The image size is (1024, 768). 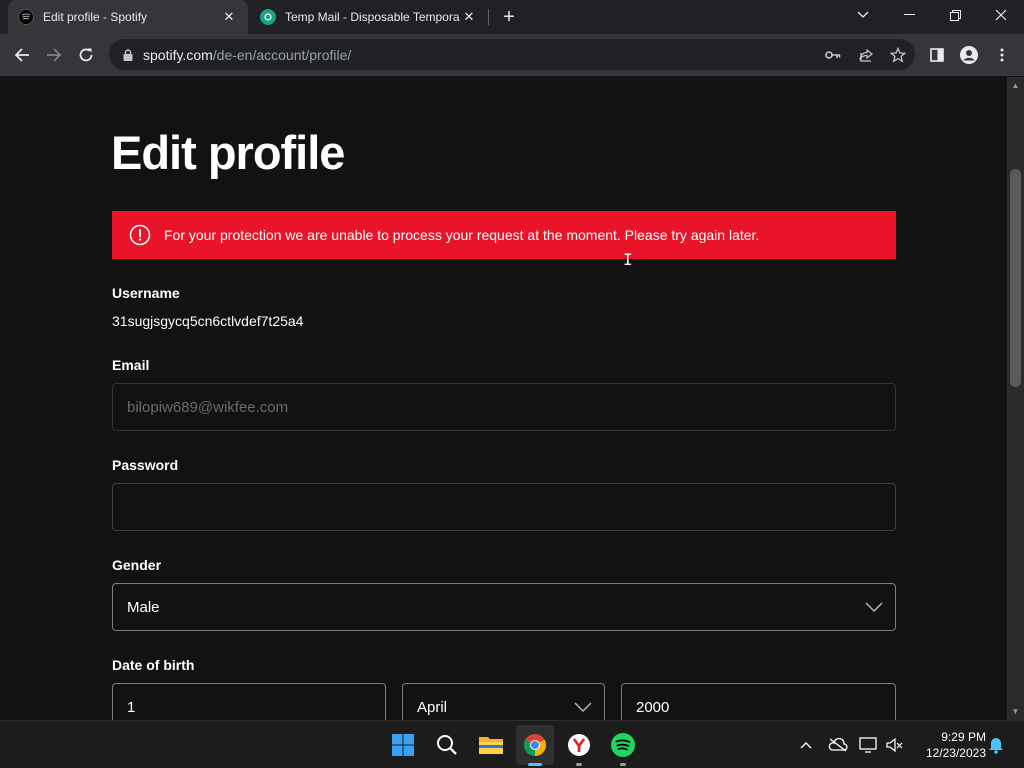 I want to click on profile-avatar-icon, so click(x=969, y=55).